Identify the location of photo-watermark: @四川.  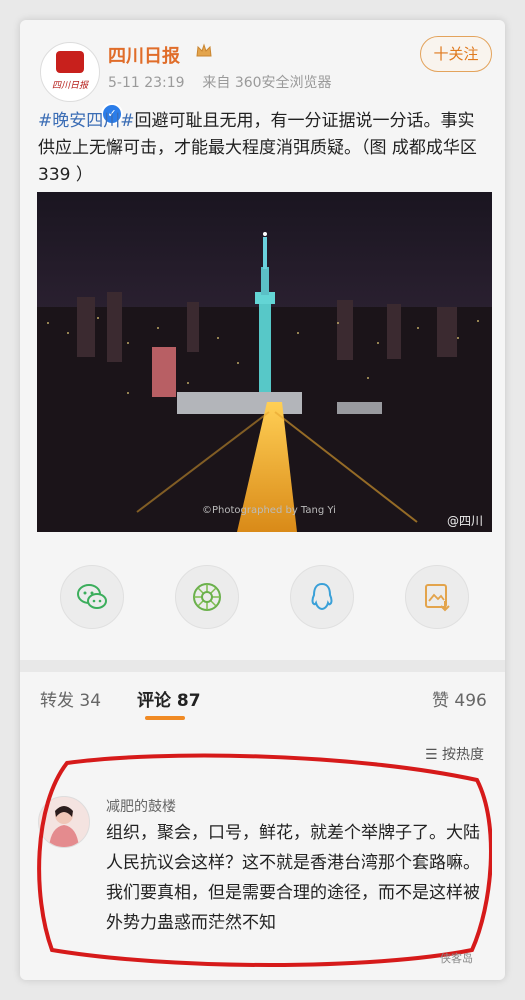
(465, 521).